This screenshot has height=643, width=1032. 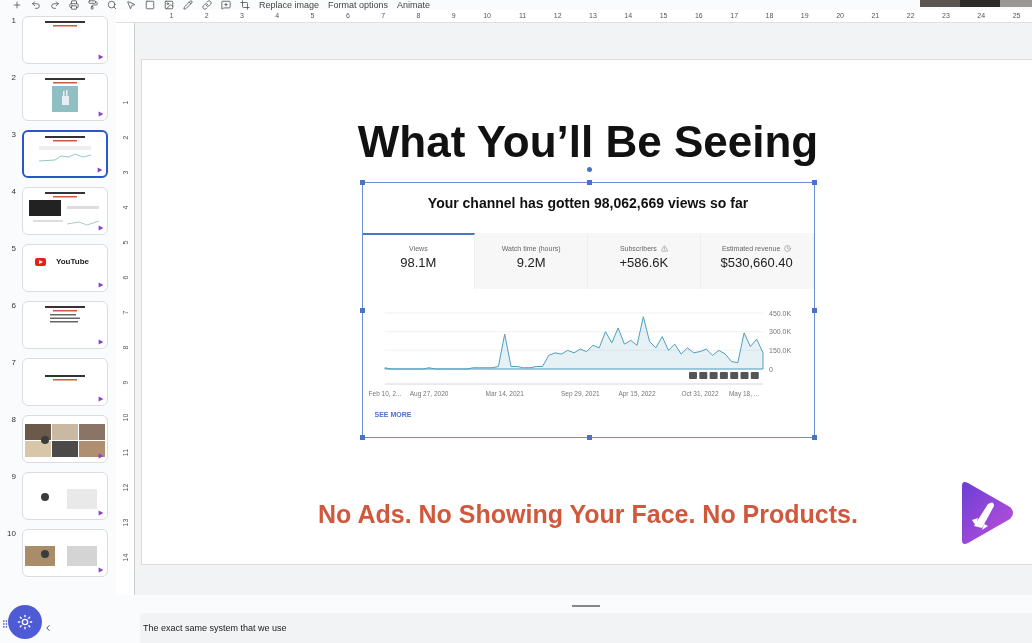 What do you see at coordinates (13, 191) in the screenshot?
I see `slide-number: 4` at bounding box center [13, 191].